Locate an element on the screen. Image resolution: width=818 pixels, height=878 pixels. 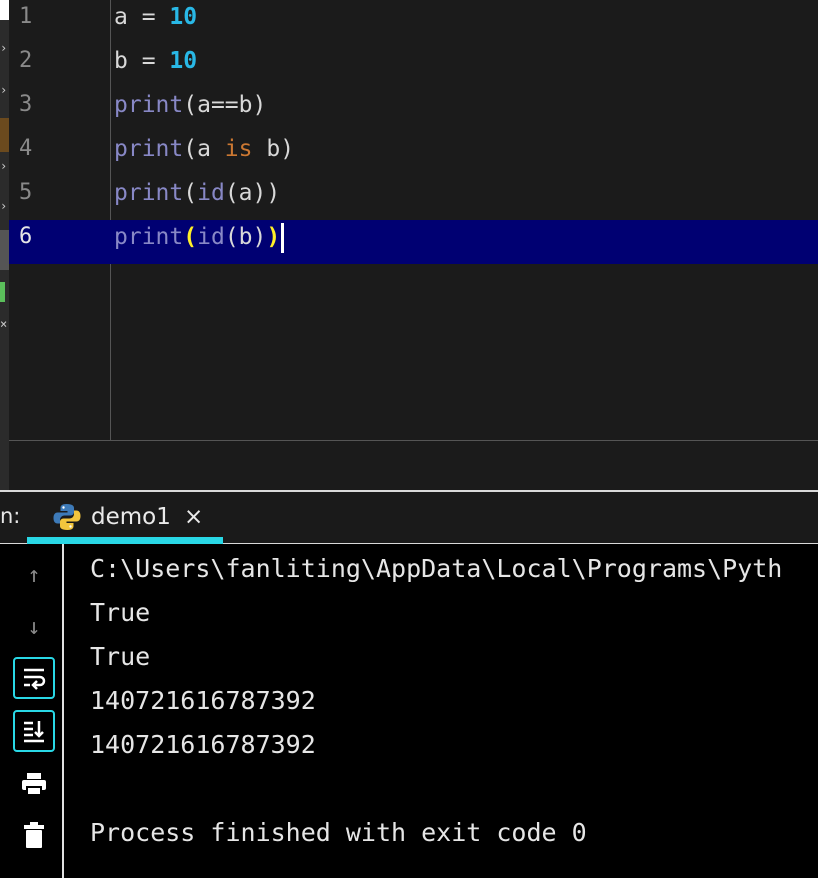
soft-wrap-icon is located at coordinates (35, 679).